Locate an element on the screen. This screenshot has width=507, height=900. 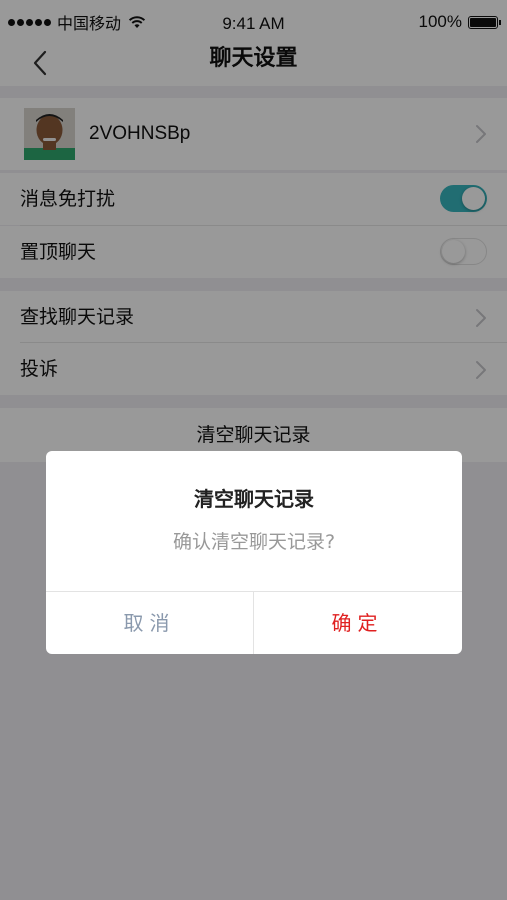
cancel-button: 取消 is located at coordinates (149, 623).